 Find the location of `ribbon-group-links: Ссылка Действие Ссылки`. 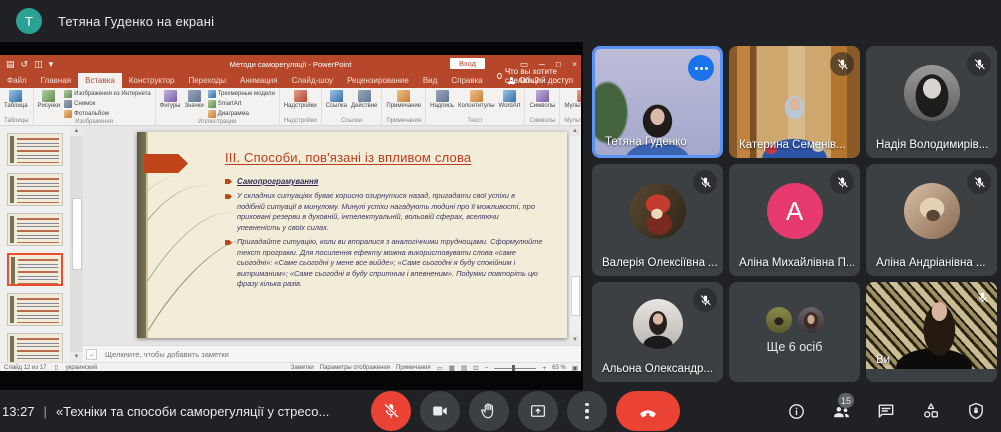

ribbon-group-links: Ссылка Действие Ссылки is located at coordinates (352, 106).